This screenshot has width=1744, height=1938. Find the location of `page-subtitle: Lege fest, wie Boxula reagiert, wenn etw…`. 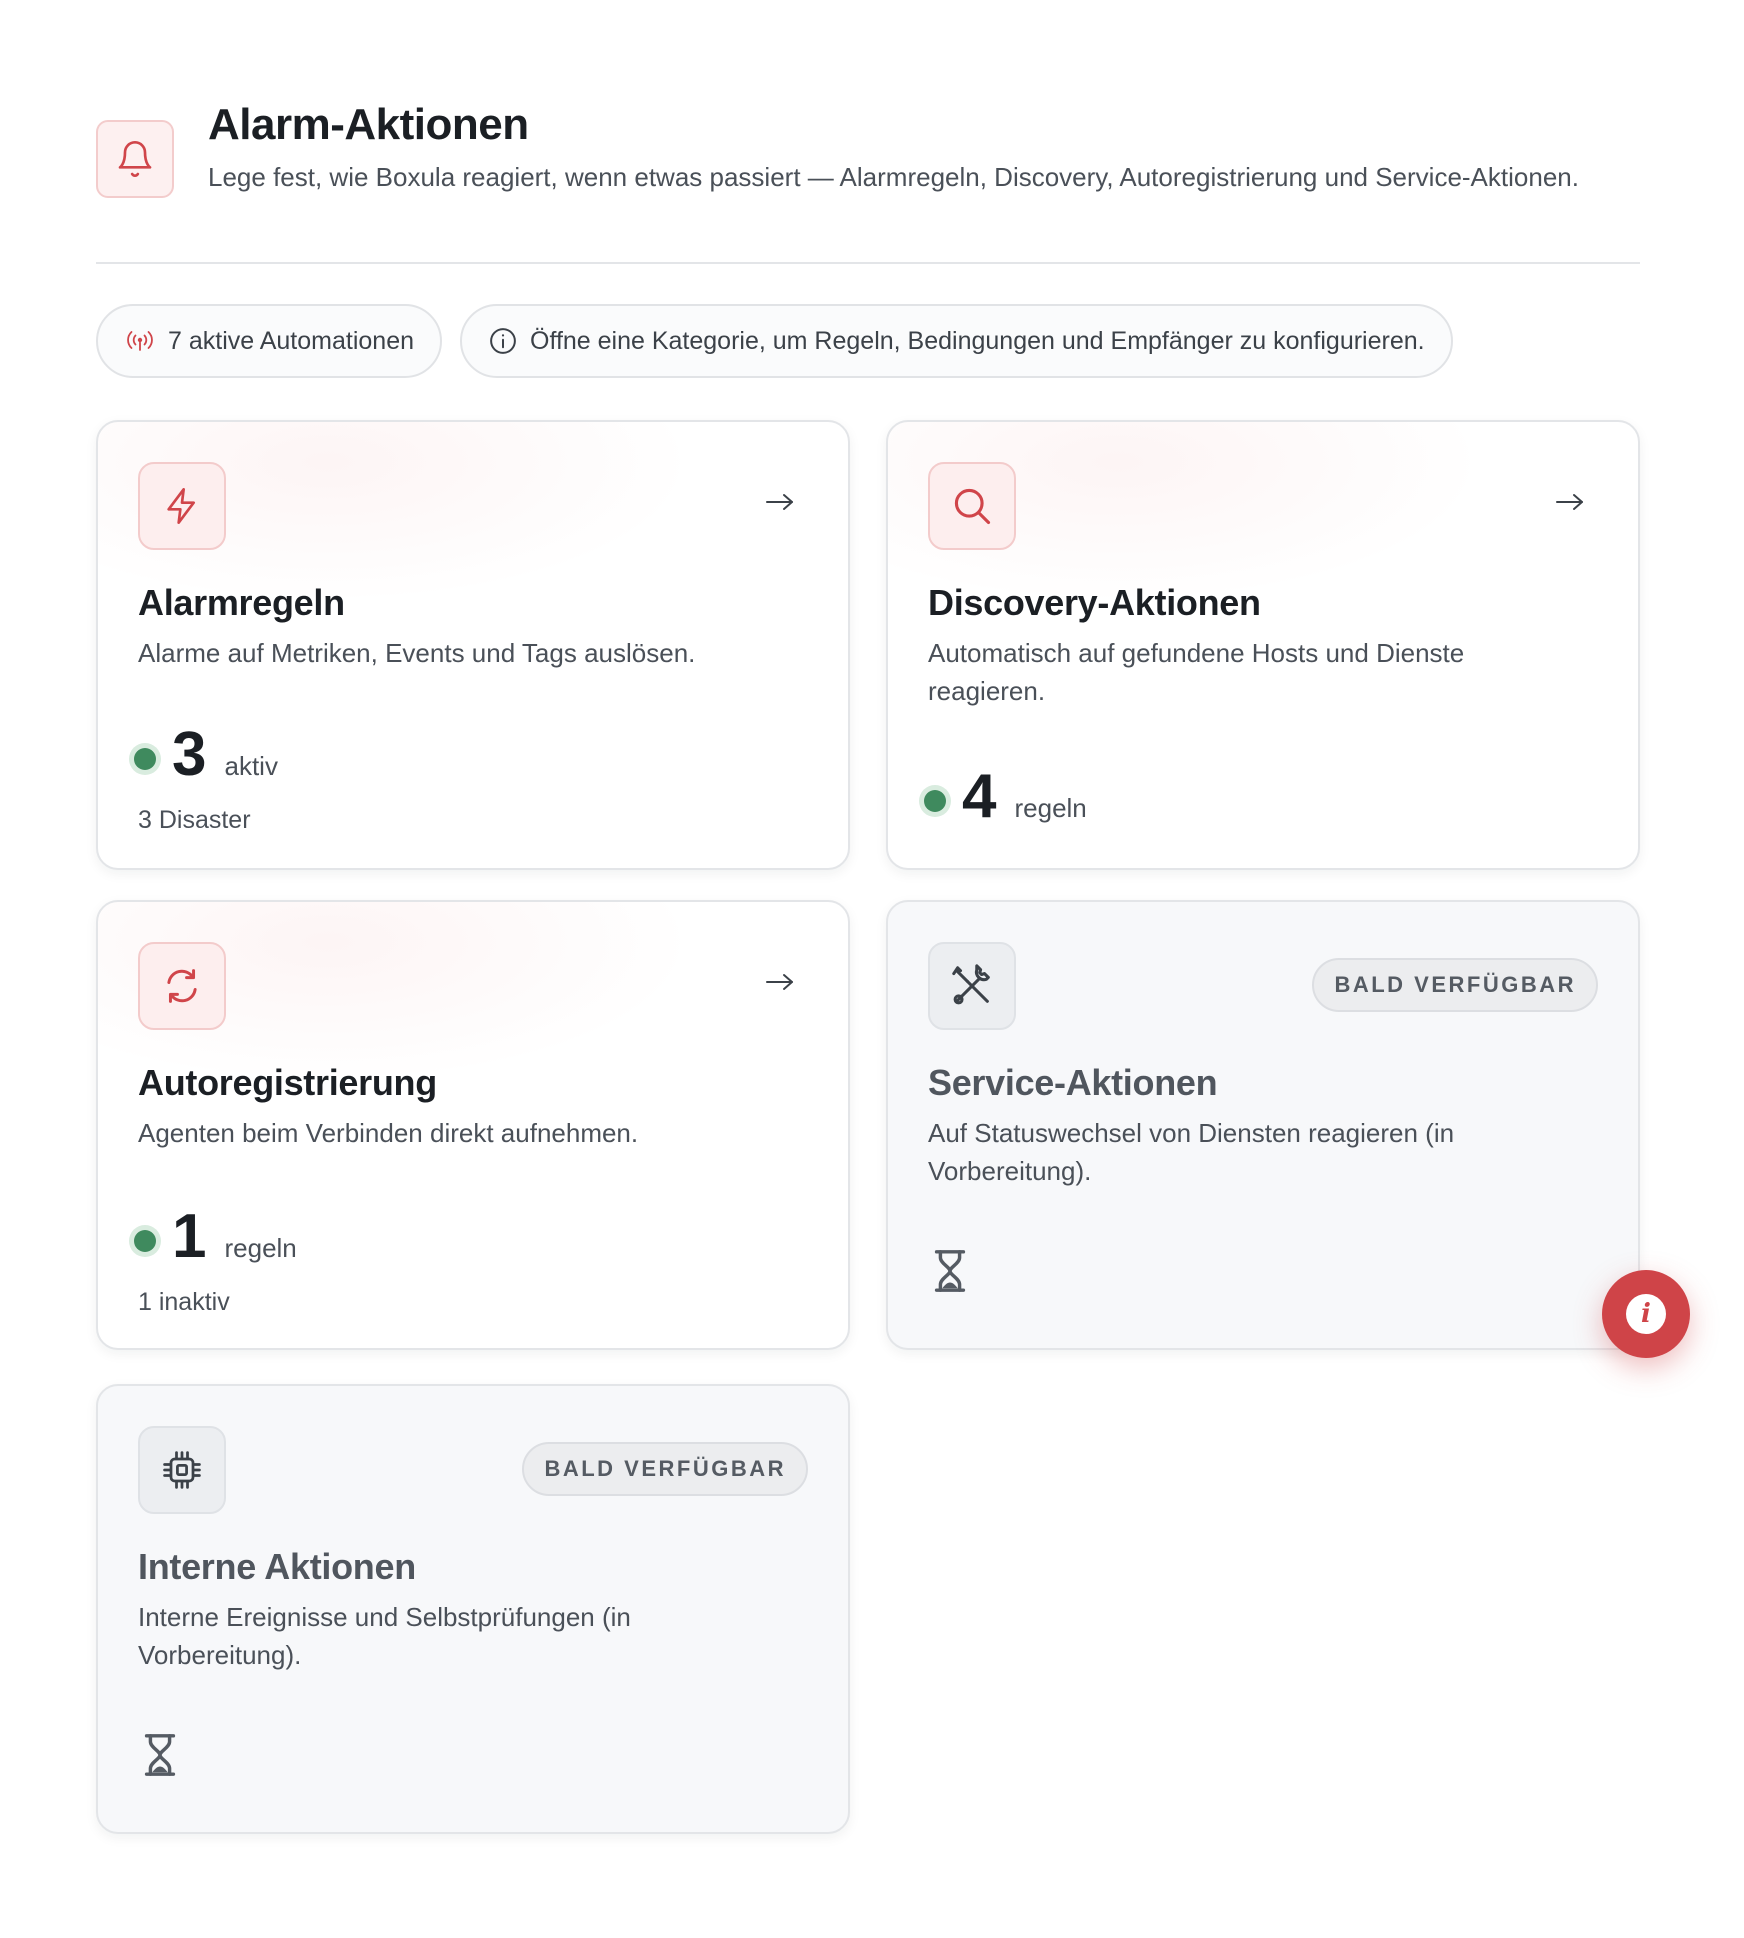

page-subtitle: Lege fest, wie Boxula reagiert, wenn etw… is located at coordinates (893, 177).